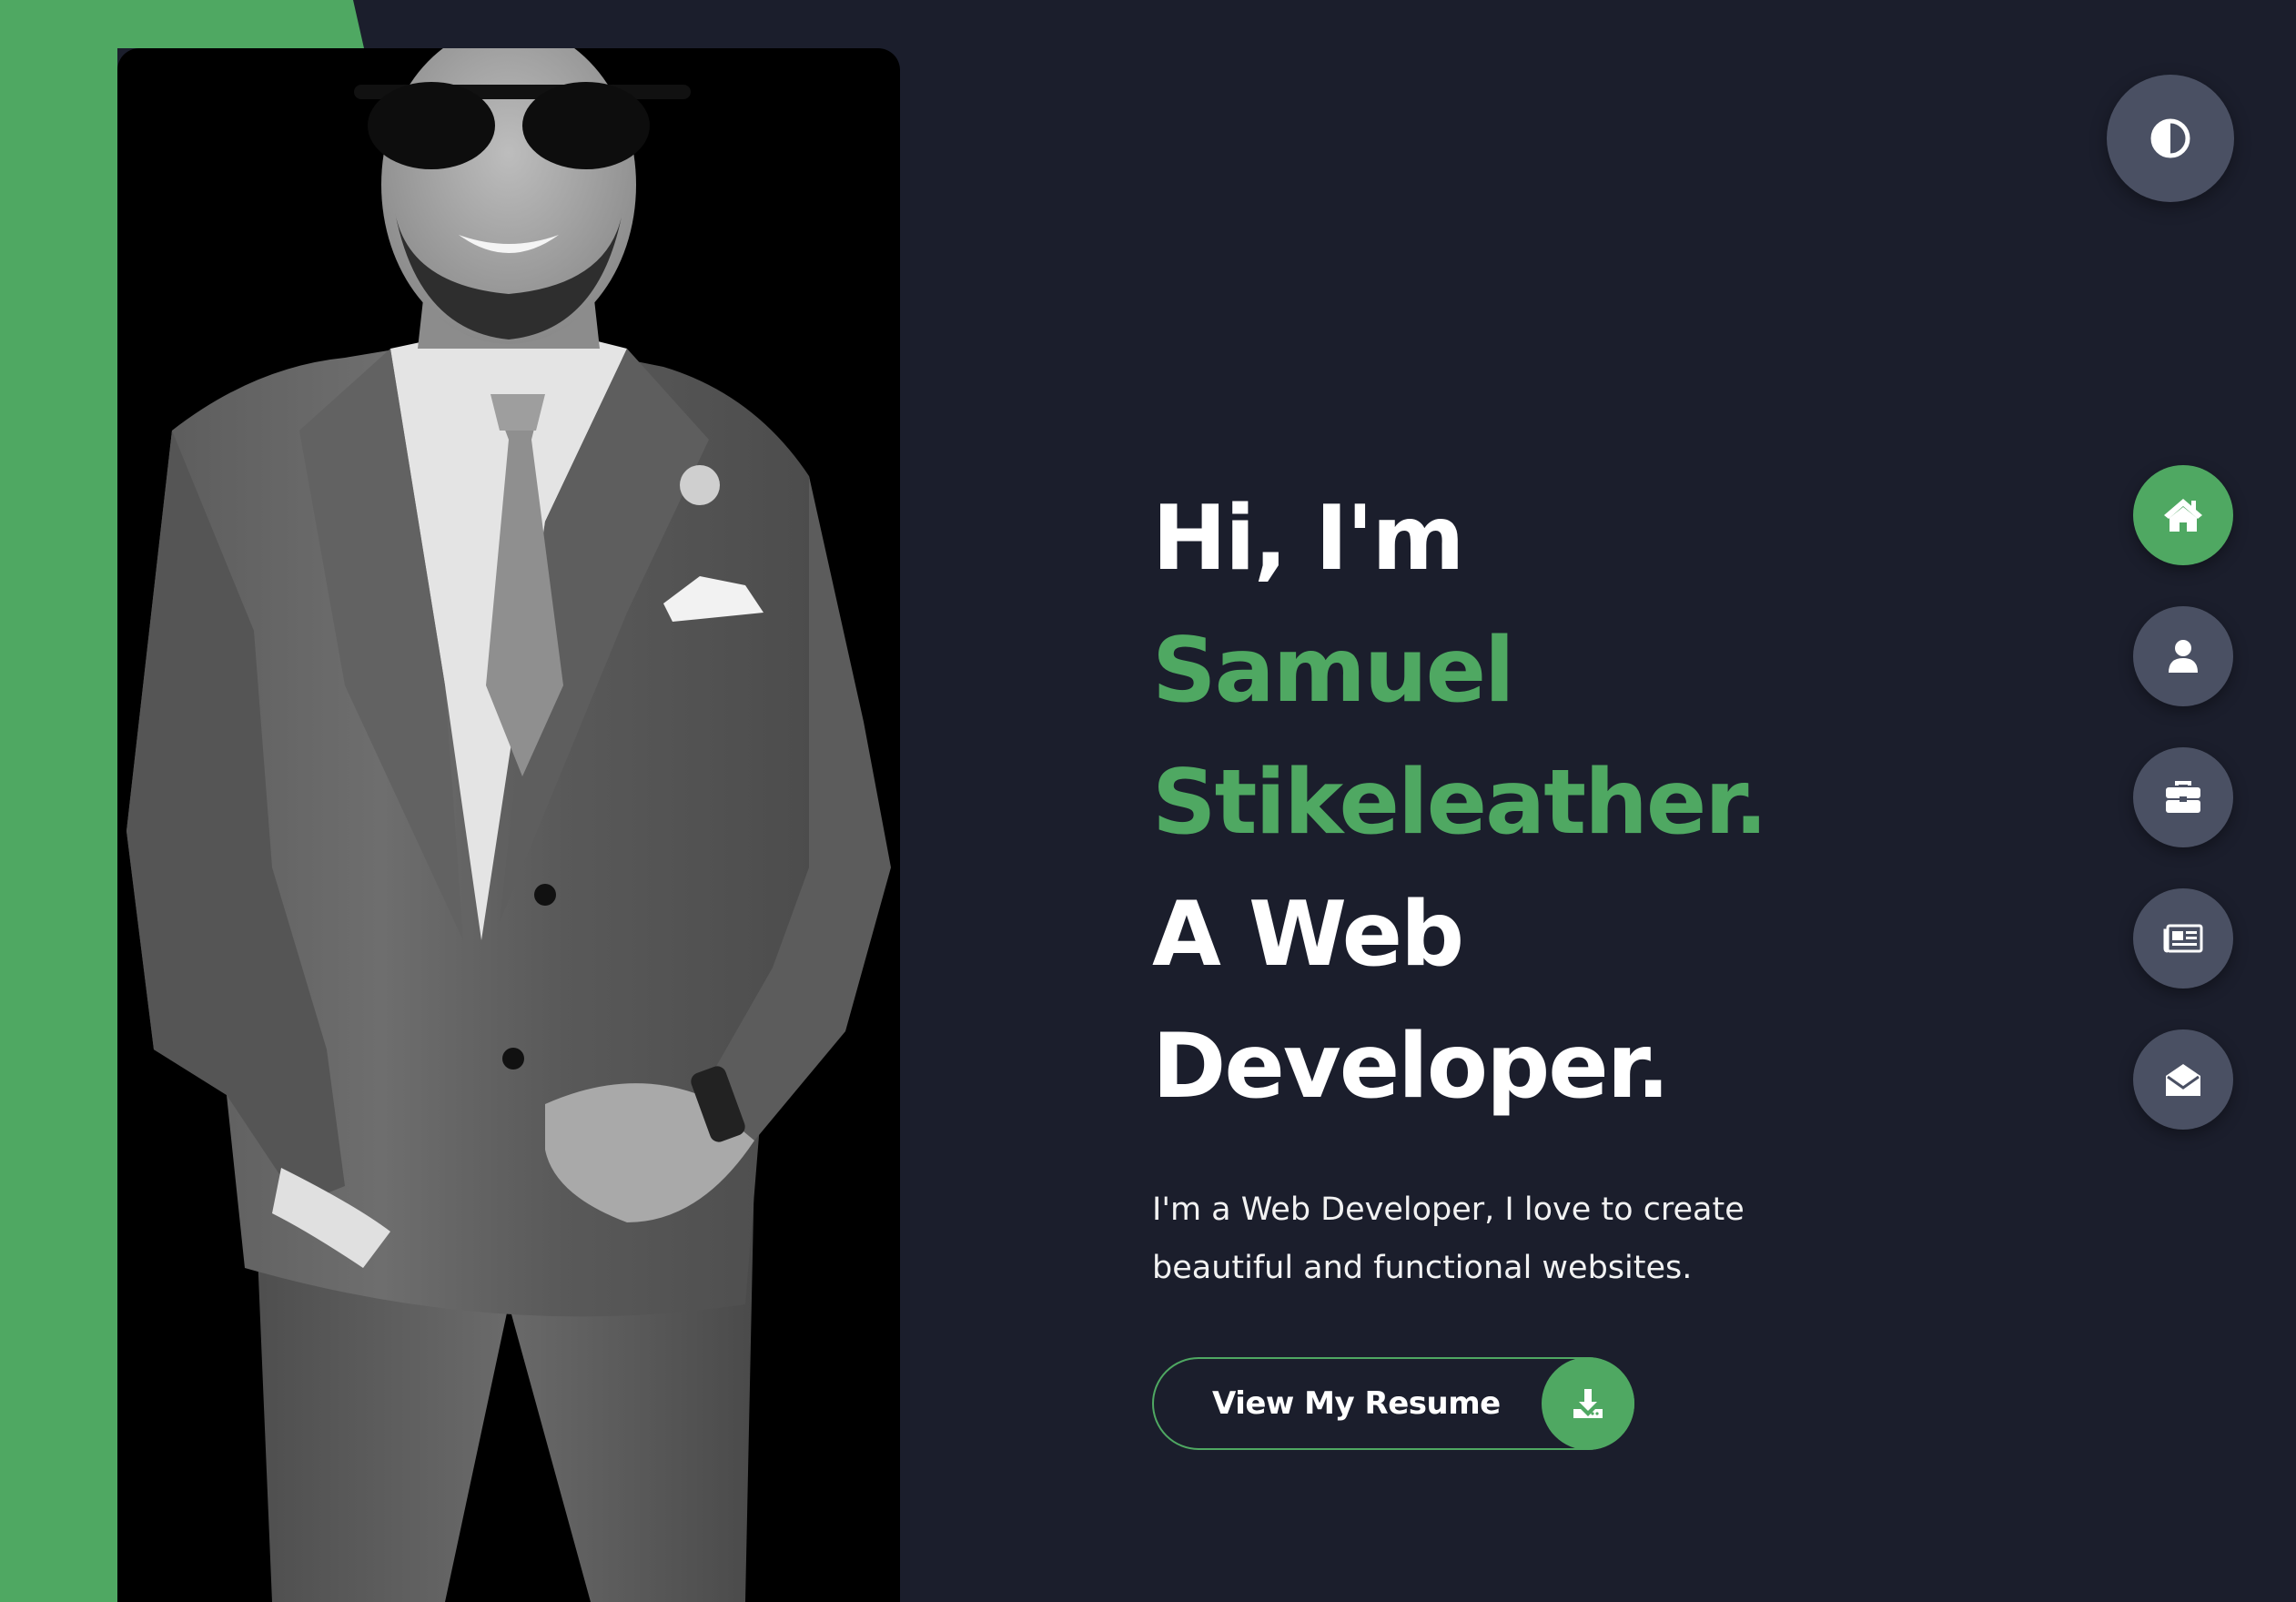 This screenshot has height=1602, width=2296. I want to click on newspaper-icon, so click(2183, 939).